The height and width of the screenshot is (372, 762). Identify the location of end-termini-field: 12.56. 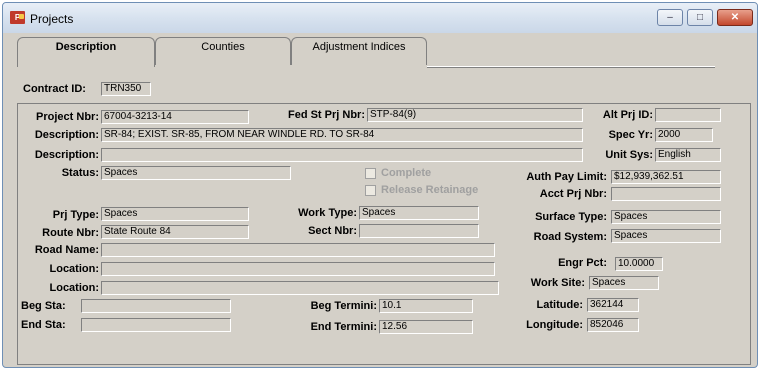
(426, 327).